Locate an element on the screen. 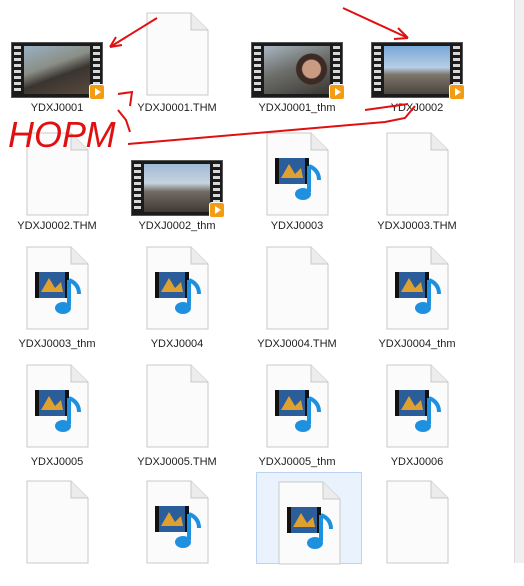 The width and height of the screenshot is (524, 586). file-tile: YDXJ0001 is located at coordinates (57, 62).